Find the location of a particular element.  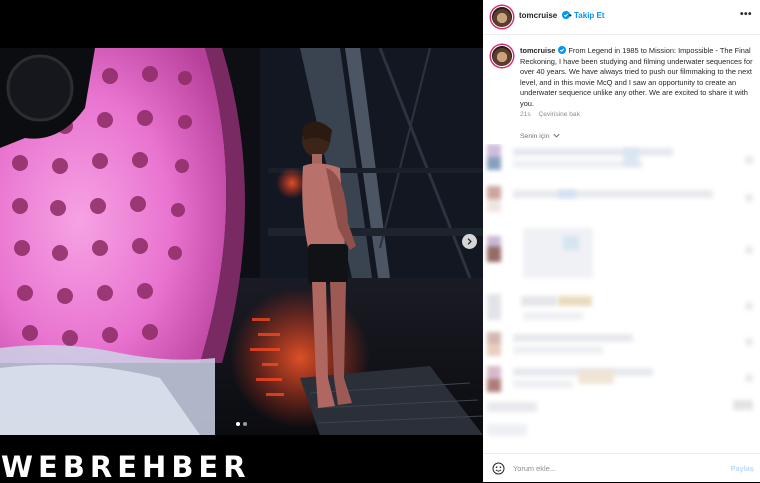

caption-avatar is located at coordinates (502, 56).